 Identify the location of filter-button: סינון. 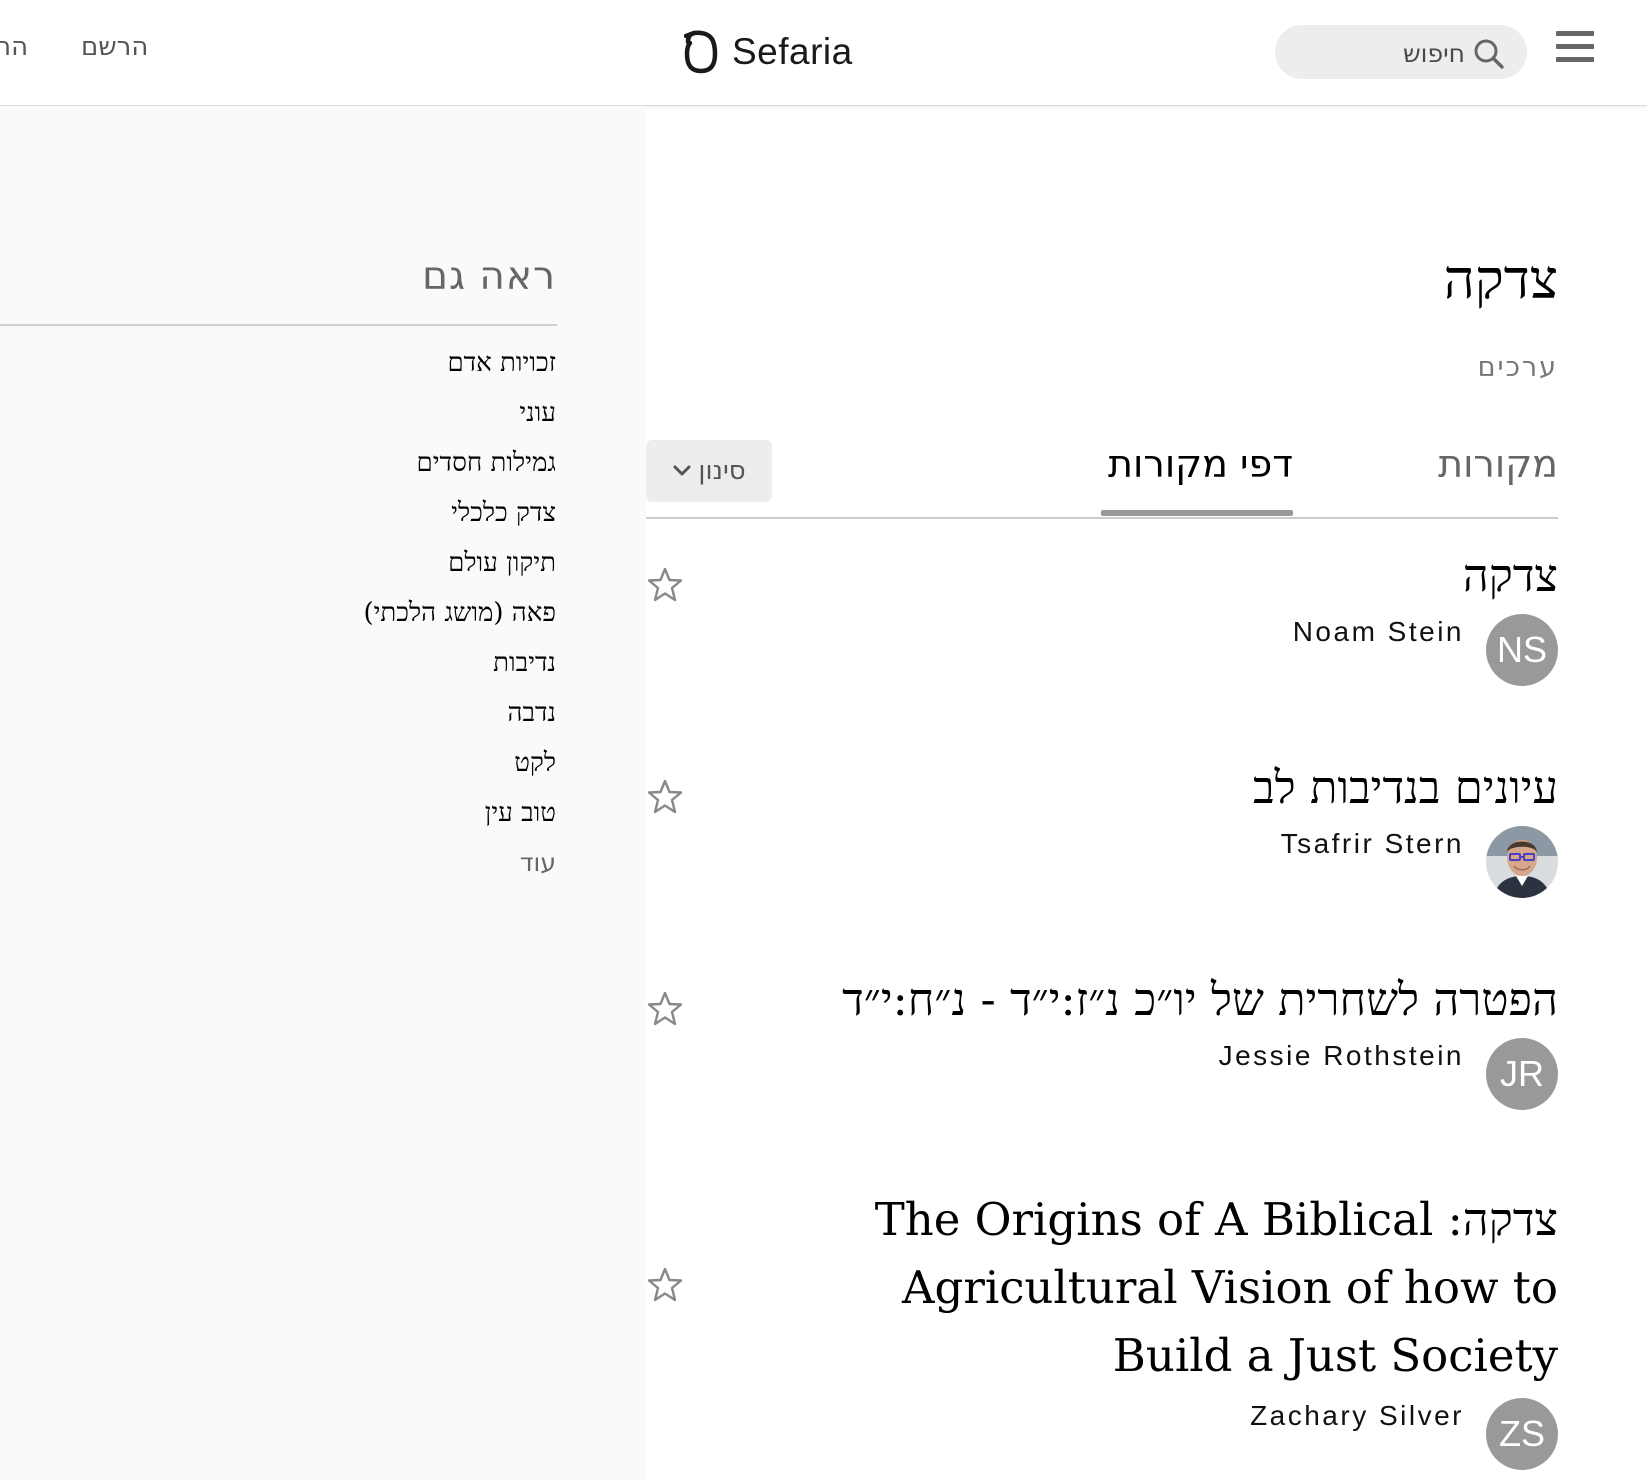
(709, 471).